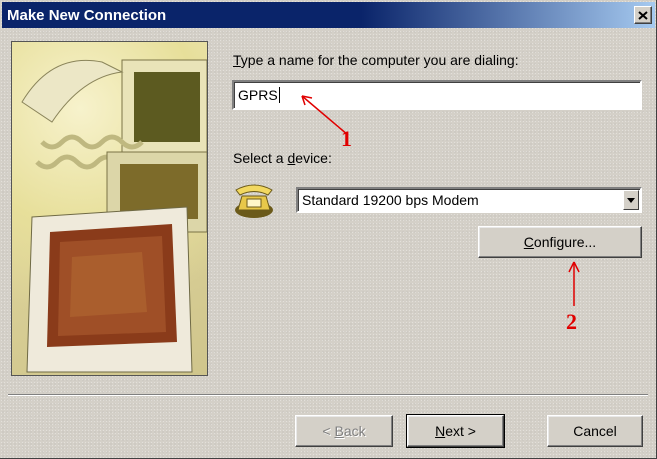 The height and width of the screenshot is (459, 657). Describe the element at coordinates (571, 321) in the screenshot. I see `annotation-marker-2: 2` at that location.